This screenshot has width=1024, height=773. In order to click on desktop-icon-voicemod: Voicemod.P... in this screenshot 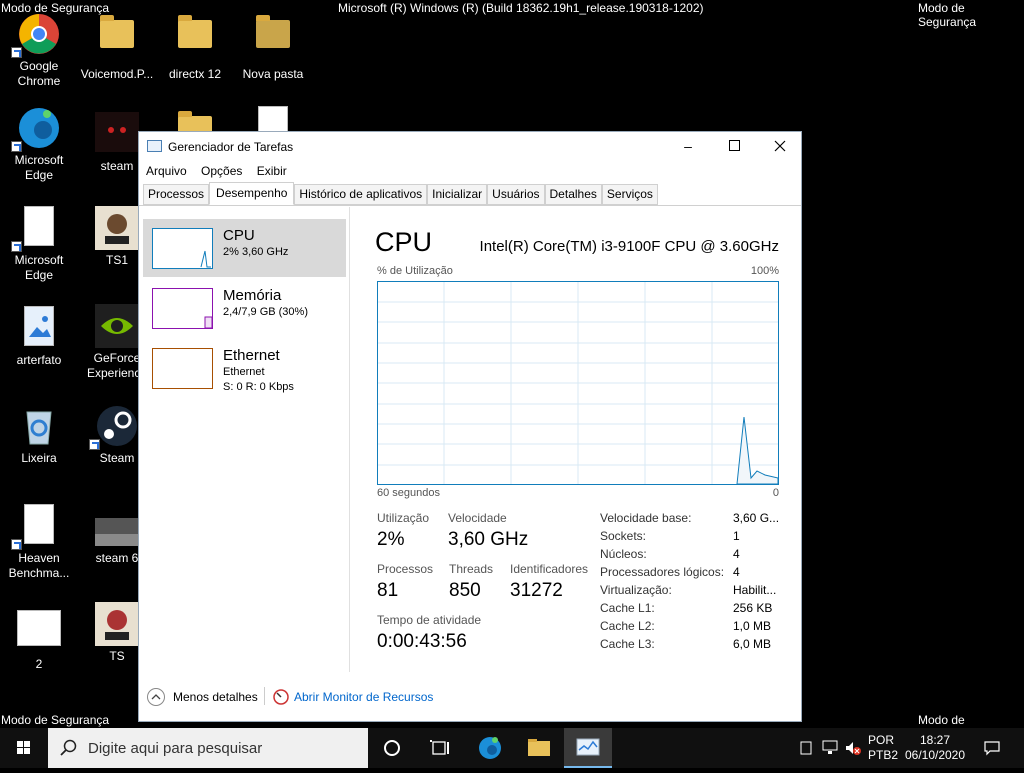, I will do `click(117, 47)`.